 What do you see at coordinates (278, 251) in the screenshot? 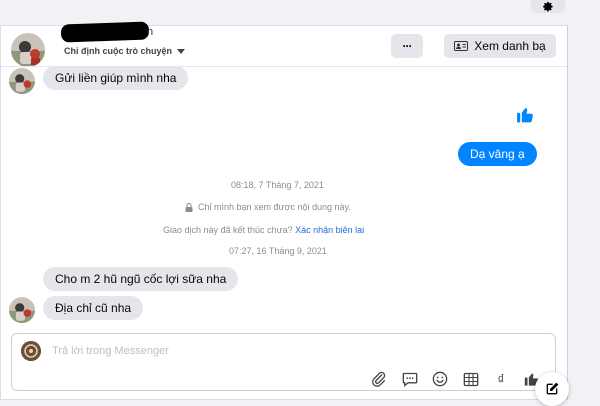
I see `message-timestamp: 07:27, 16 Tháng 9, 2021` at bounding box center [278, 251].